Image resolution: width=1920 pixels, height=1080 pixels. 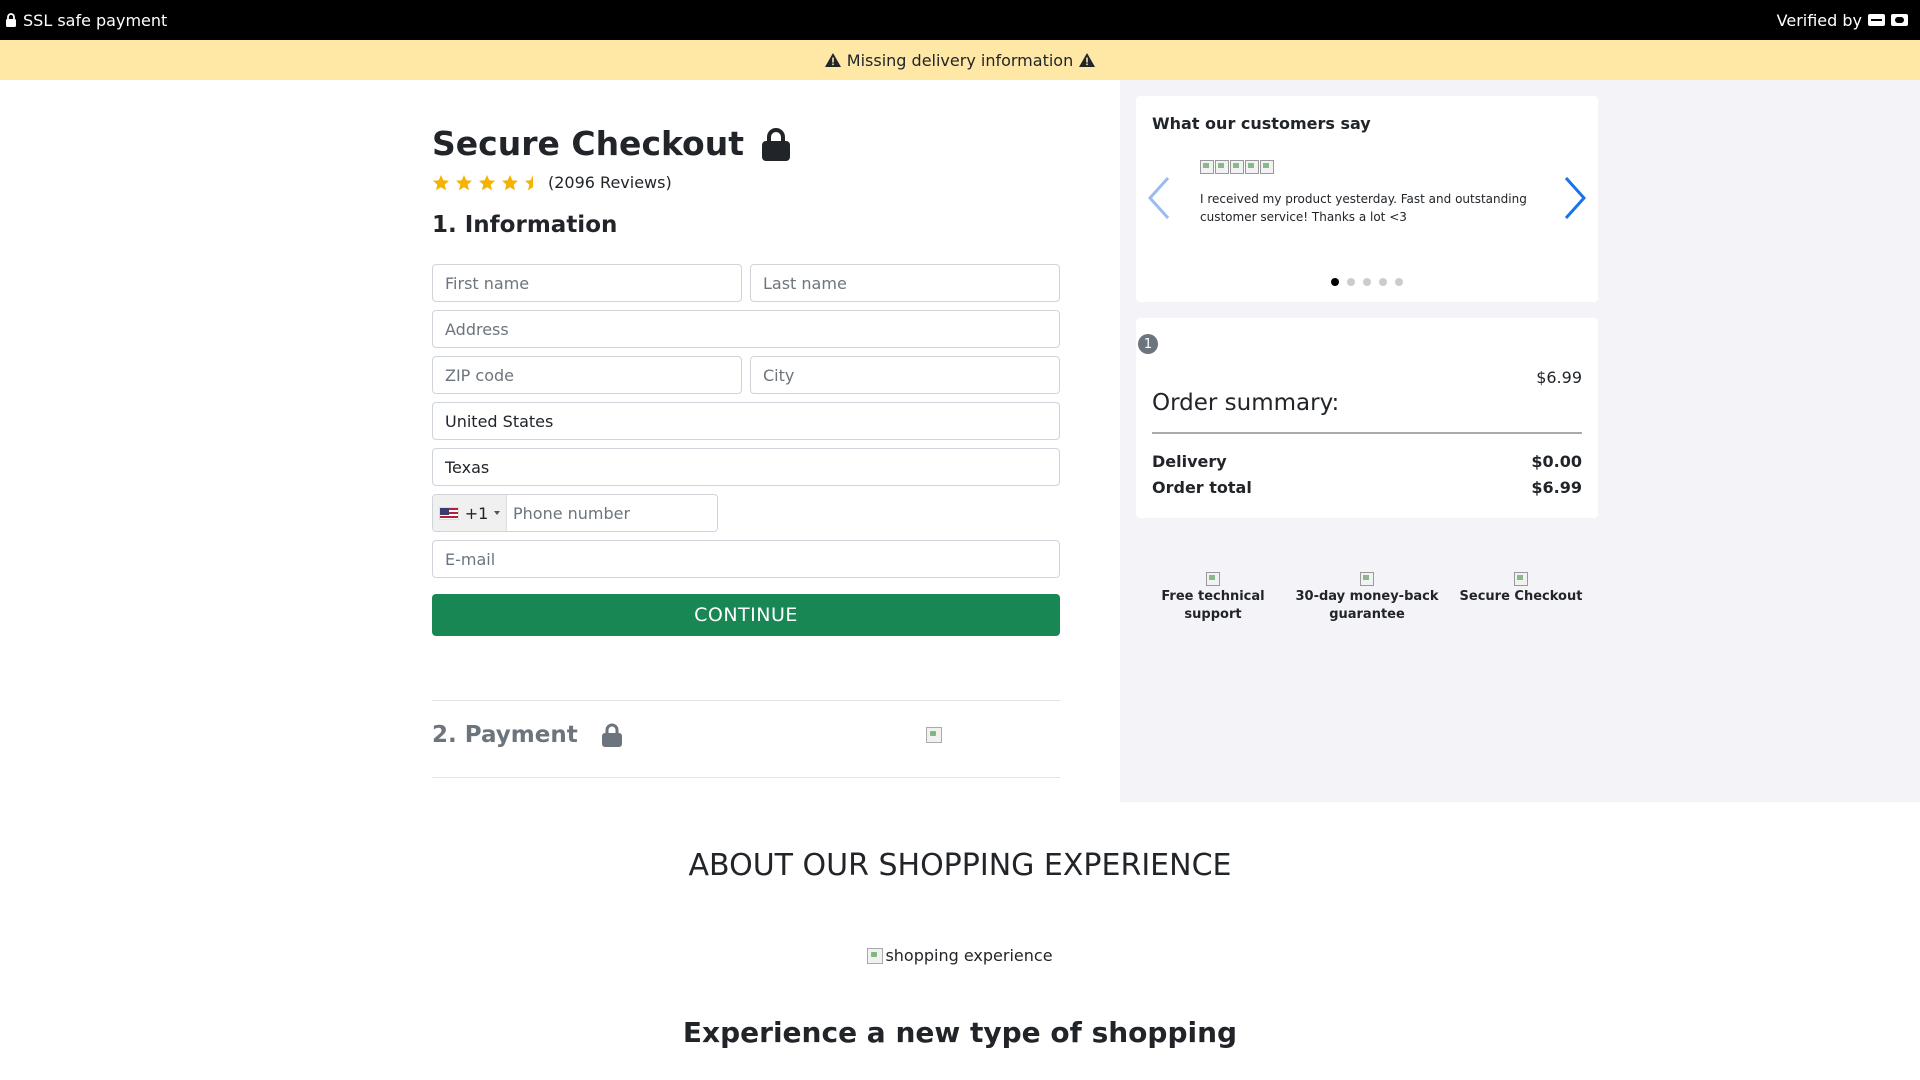 What do you see at coordinates (1559, 377) in the screenshot?
I see `item-price: $6.99` at bounding box center [1559, 377].